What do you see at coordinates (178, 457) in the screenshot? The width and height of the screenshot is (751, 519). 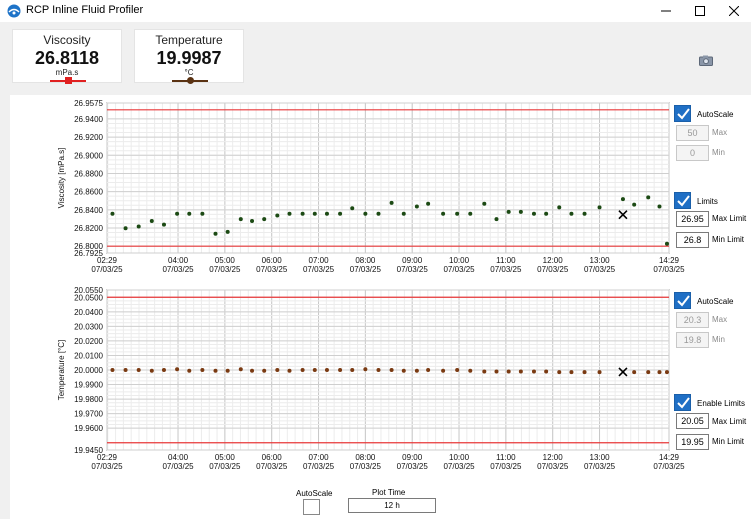 I see `temperature-x-tick-time: 04:00` at bounding box center [178, 457].